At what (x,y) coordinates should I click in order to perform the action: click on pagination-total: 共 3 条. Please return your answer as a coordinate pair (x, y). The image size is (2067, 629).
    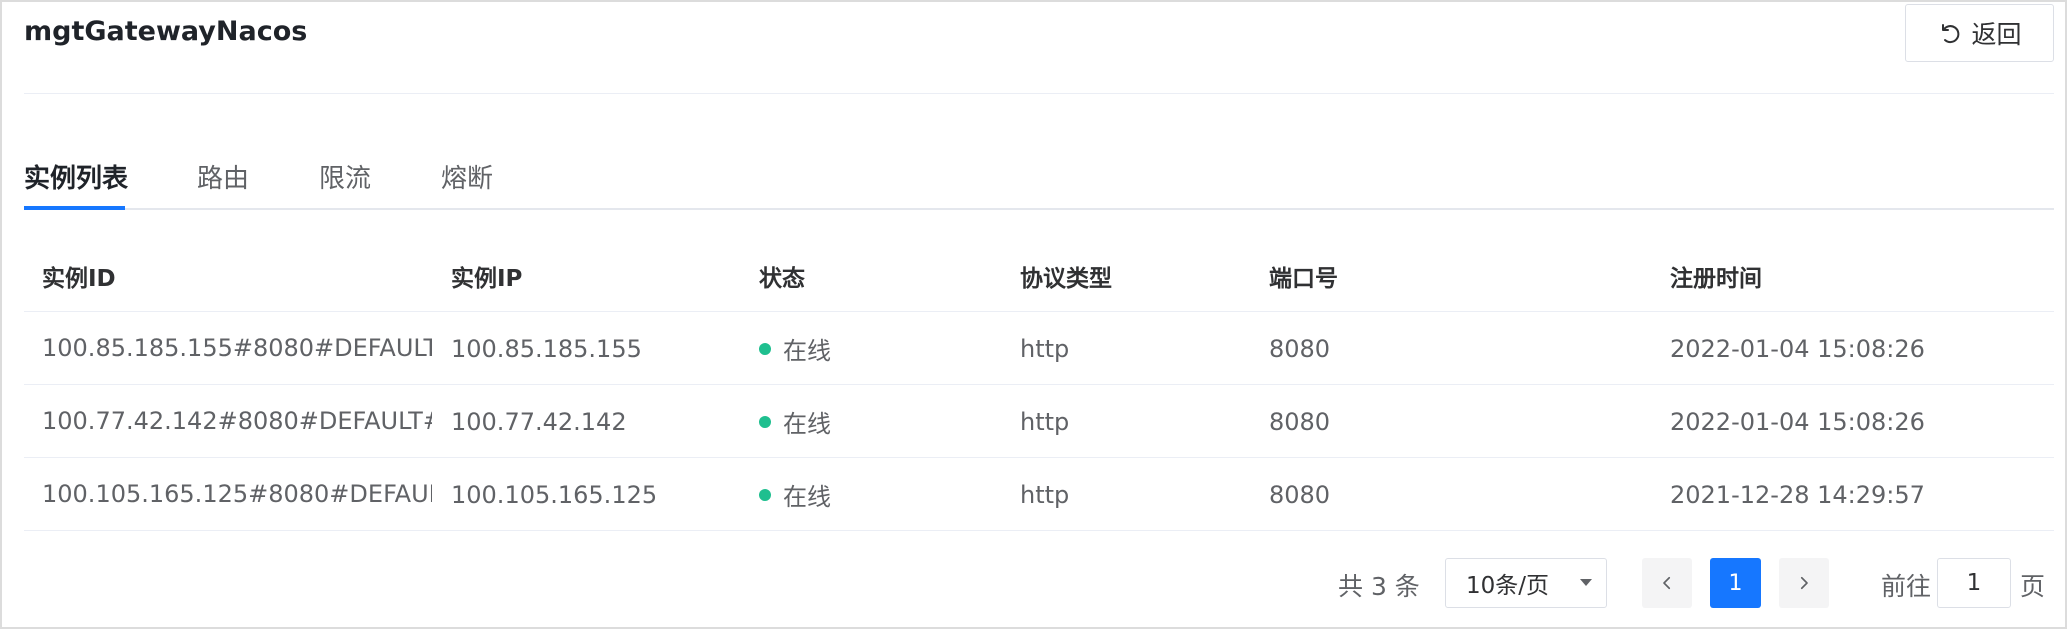
    Looking at the image, I should click on (1379, 586).